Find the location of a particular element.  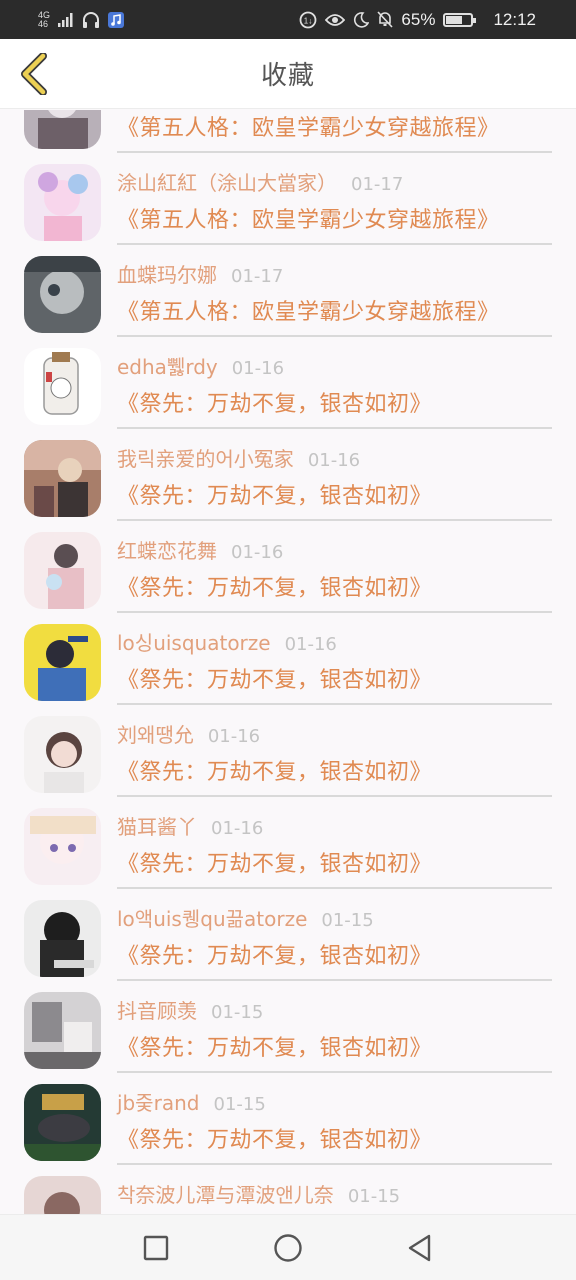

svg-text: 1↓ is located at coordinates (308, 20).